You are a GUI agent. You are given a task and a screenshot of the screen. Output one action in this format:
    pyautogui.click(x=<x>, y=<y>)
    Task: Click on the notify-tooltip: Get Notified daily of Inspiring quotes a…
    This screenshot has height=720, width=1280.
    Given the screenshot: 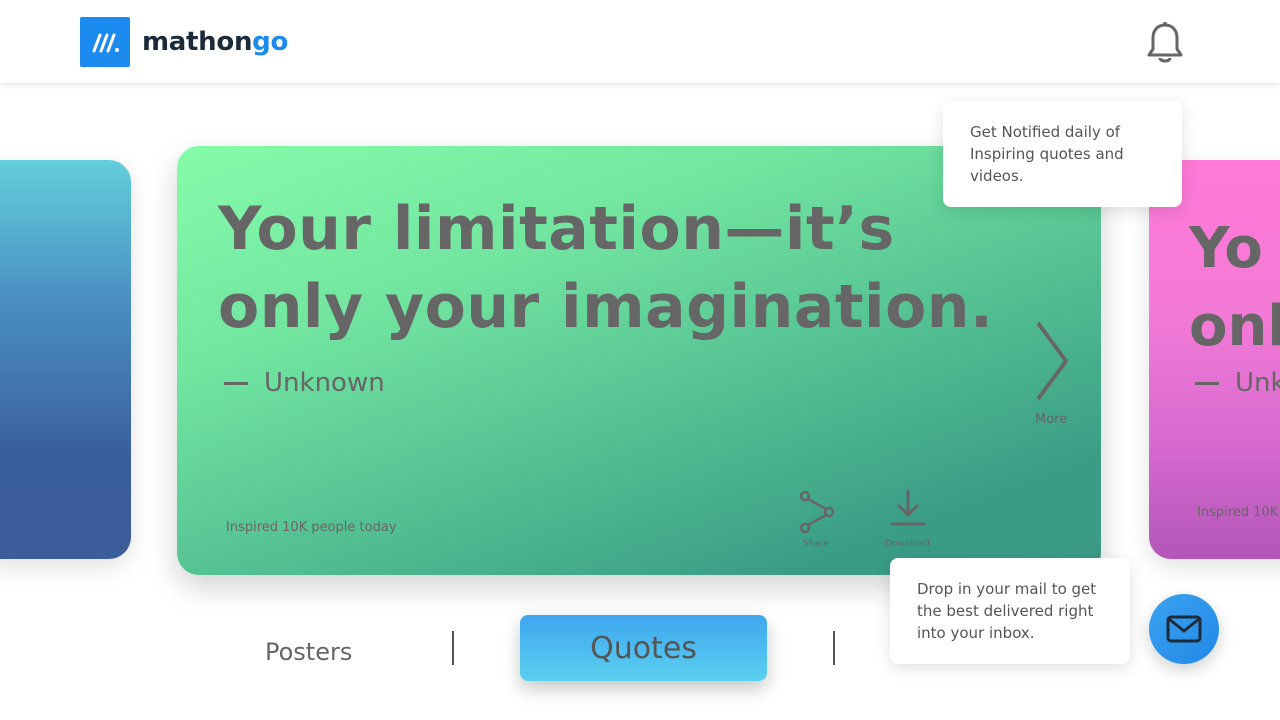 What is the action you would take?
    pyautogui.click(x=1062, y=154)
    